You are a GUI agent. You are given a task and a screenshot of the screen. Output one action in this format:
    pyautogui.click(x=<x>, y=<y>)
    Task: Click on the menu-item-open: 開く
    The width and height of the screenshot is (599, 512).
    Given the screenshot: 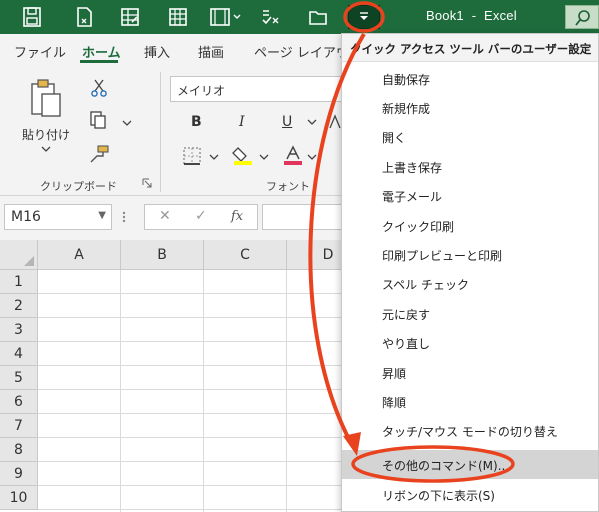 What is the action you would take?
    pyautogui.click(x=470, y=136)
    